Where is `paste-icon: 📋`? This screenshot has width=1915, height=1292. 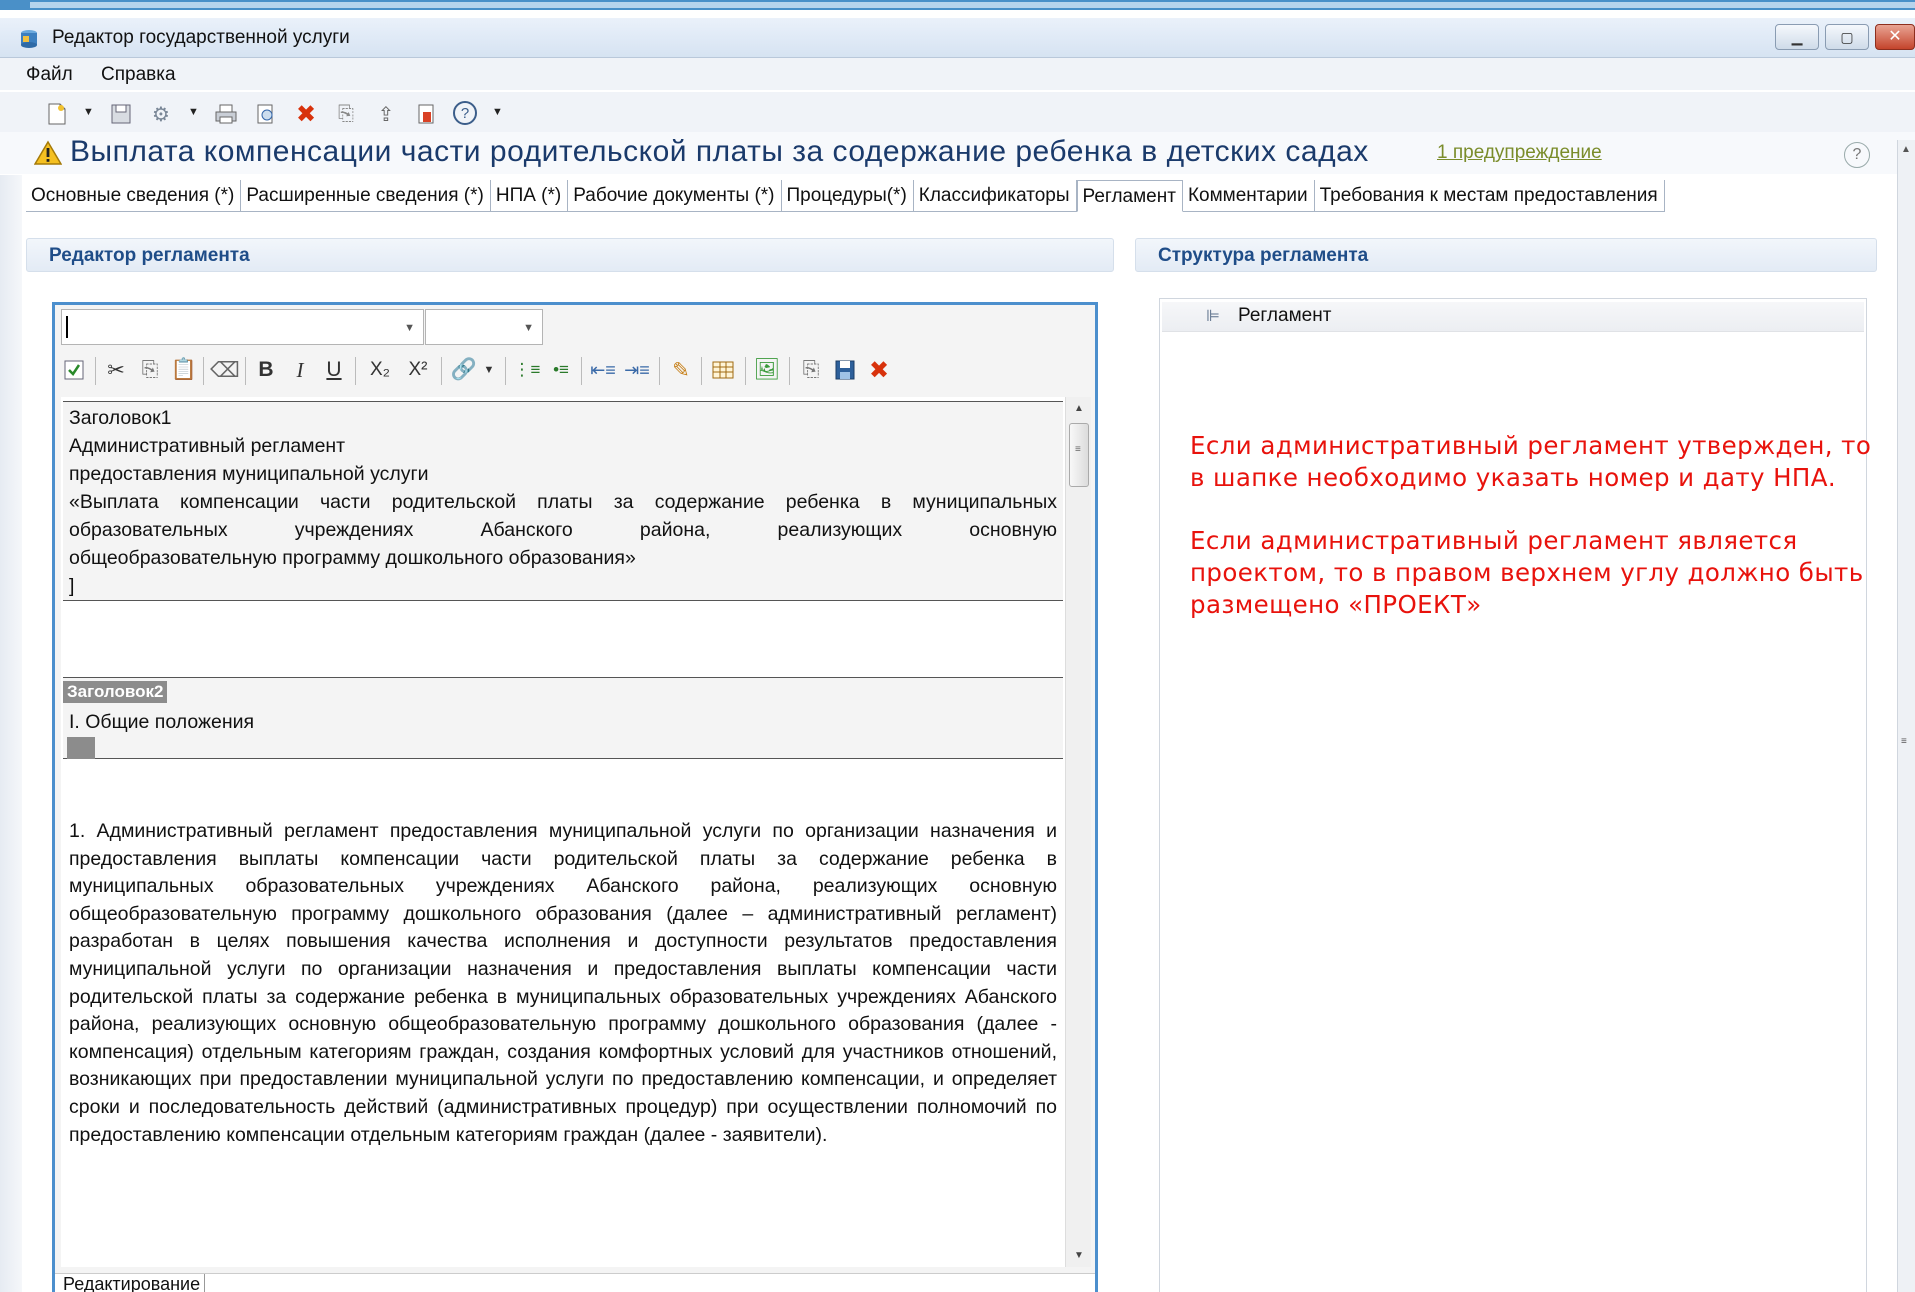
paste-icon: 📋 is located at coordinates (184, 370).